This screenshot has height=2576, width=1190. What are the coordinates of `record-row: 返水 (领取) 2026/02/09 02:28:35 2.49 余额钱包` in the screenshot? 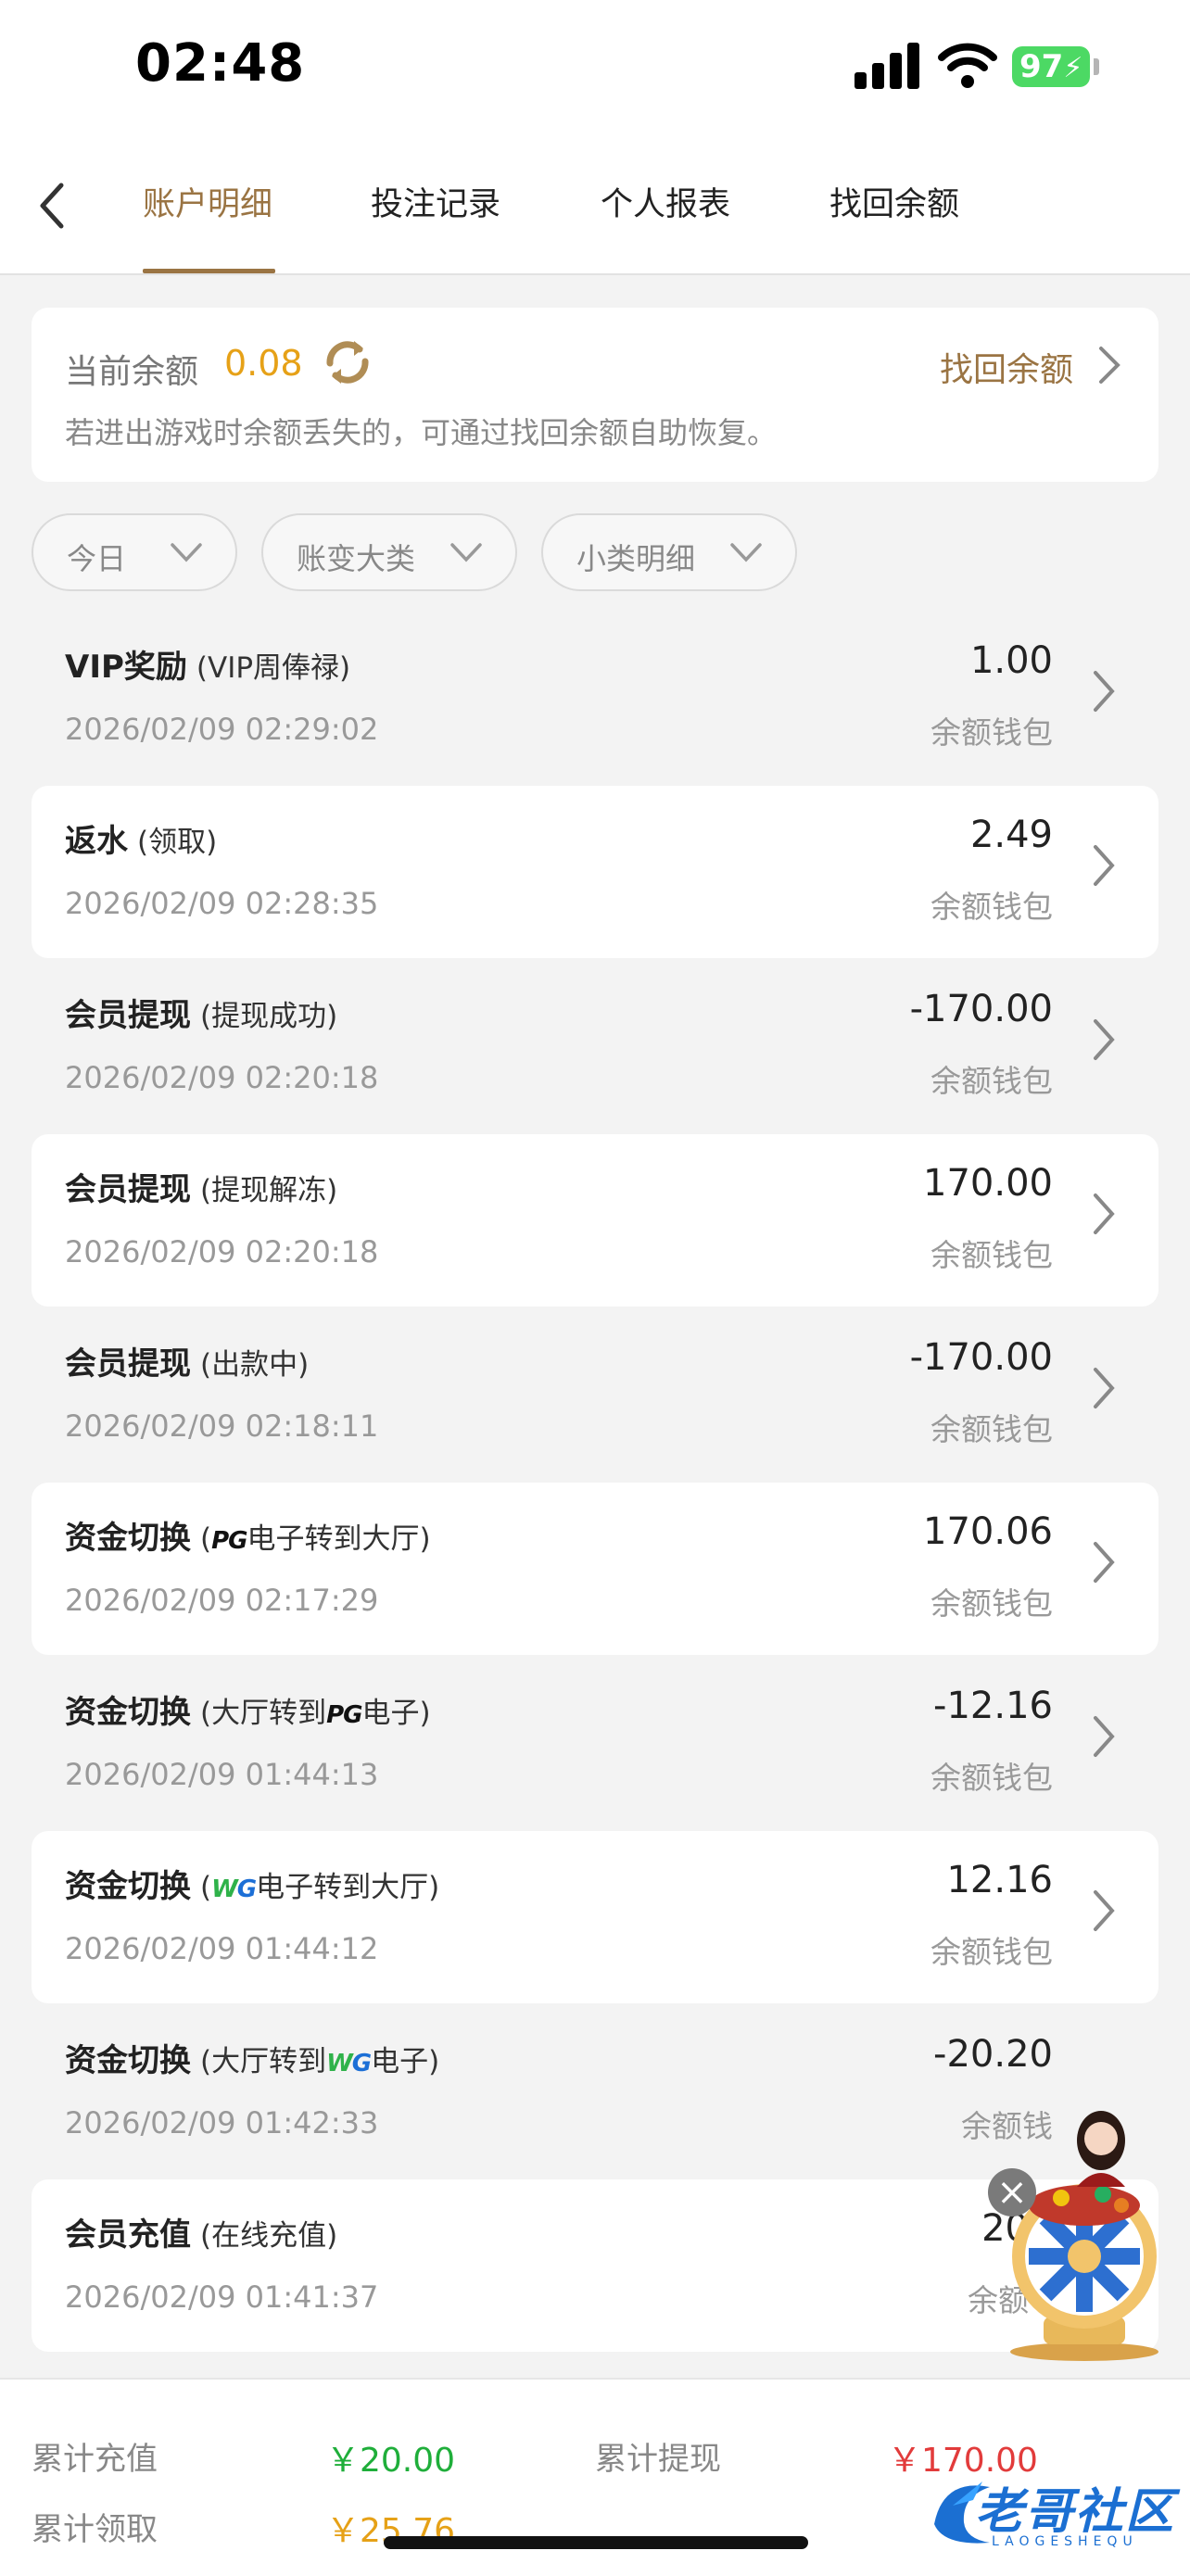 It's located at (595, 872).